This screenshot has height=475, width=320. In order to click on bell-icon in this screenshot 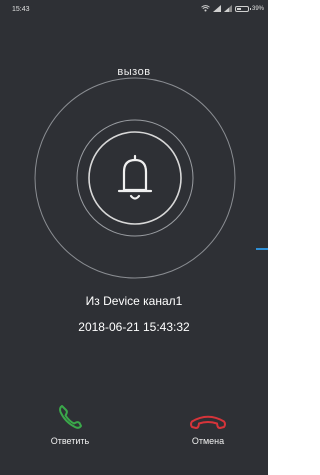, I will do `click(135, 177)`.